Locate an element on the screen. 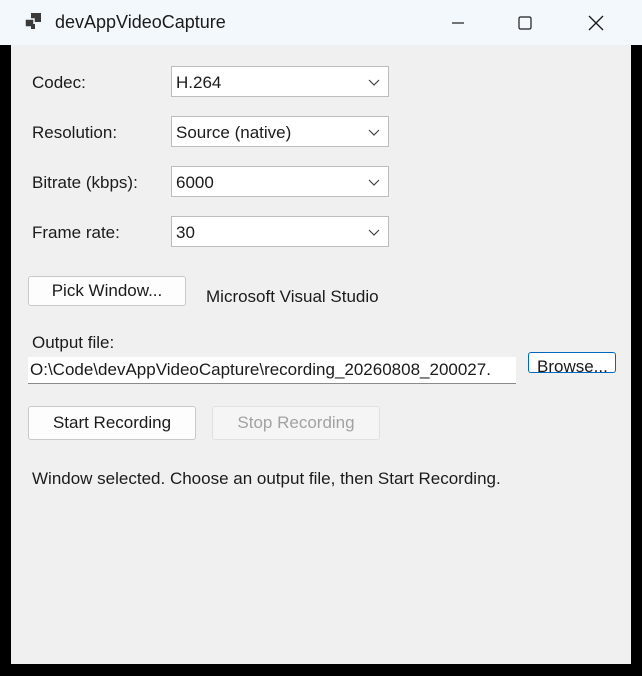 This screenshot has height=676, width=642. maximize-icon is located at coordinates (525, 22).